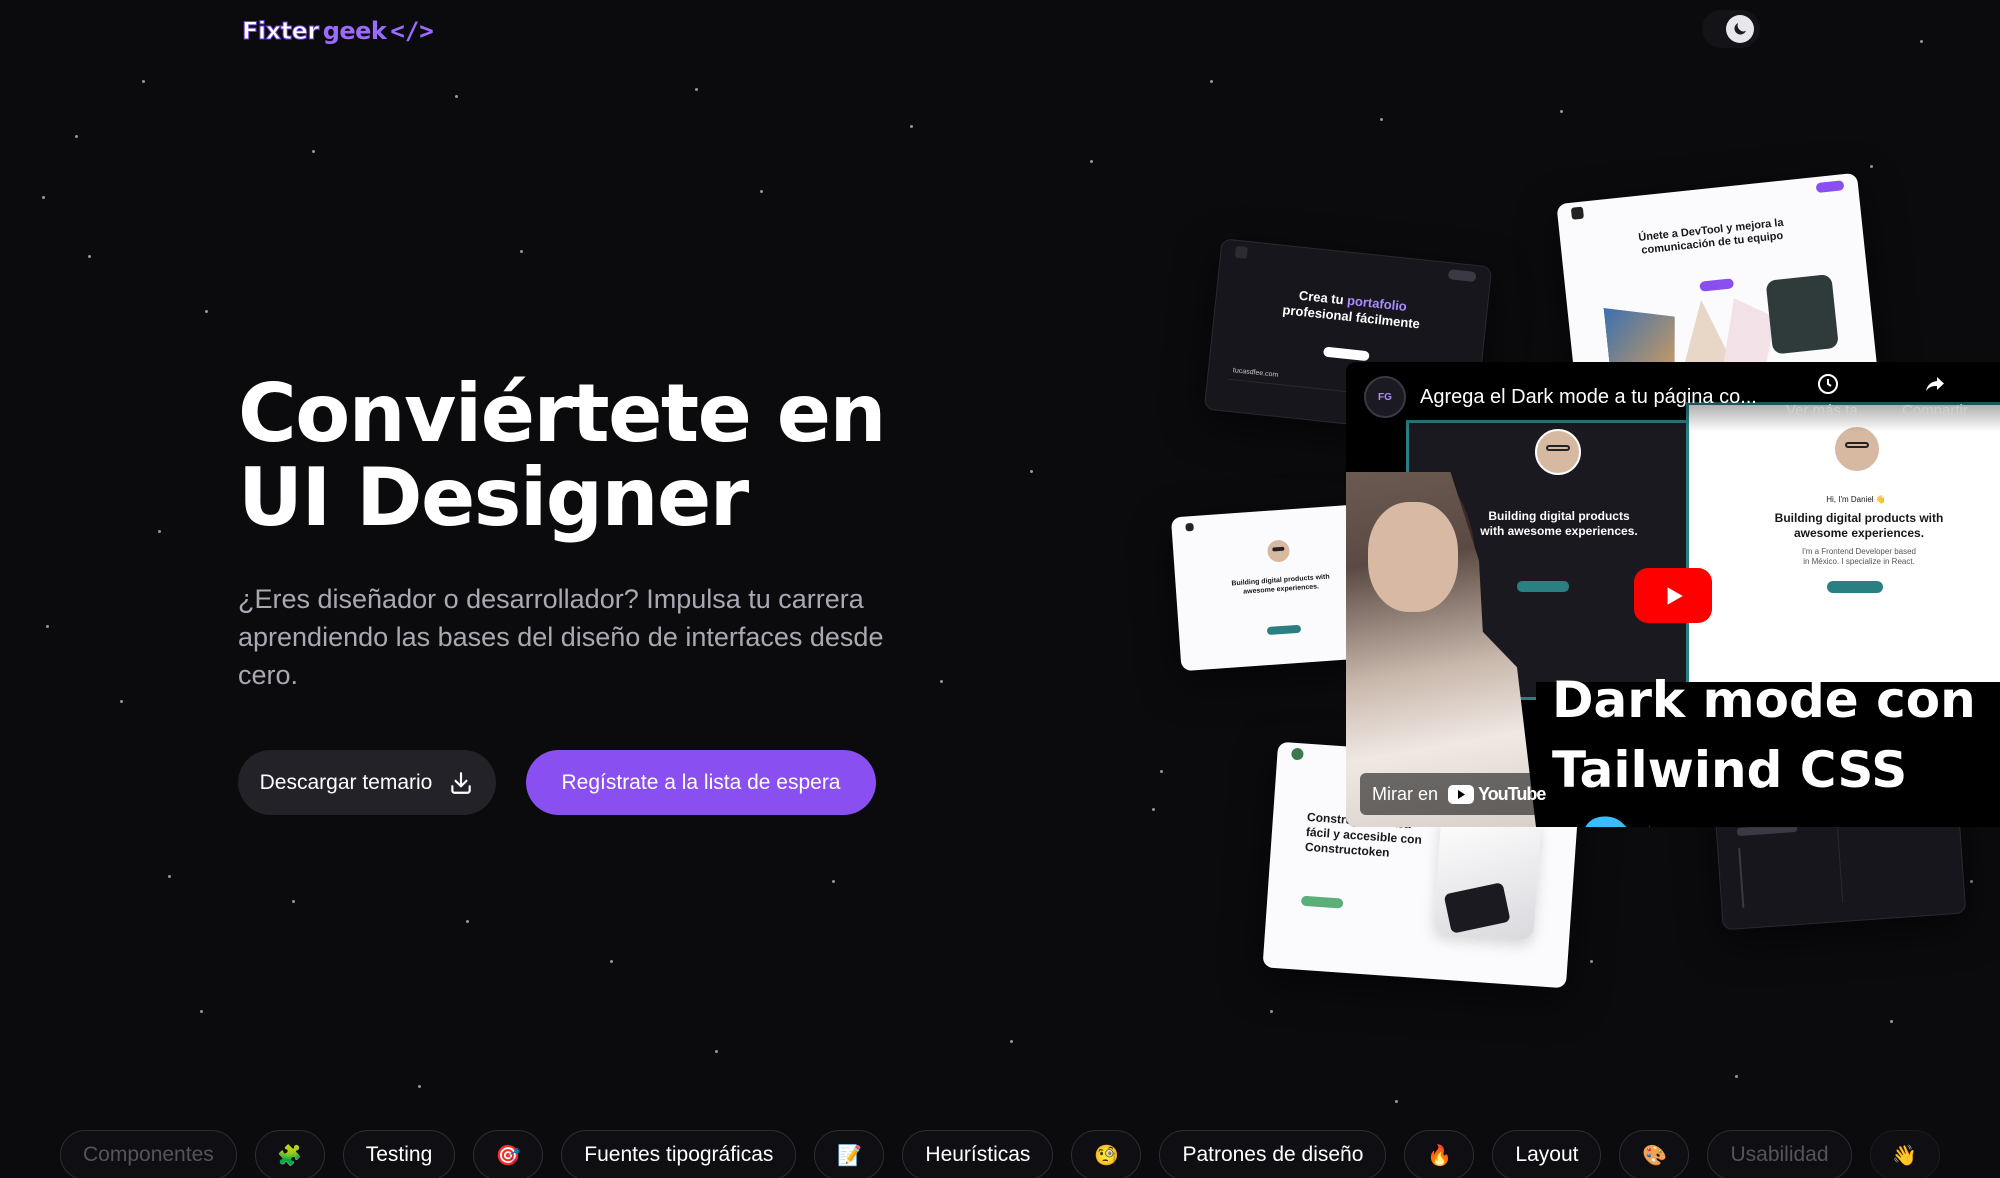  Describe the element at coordinates (1856, 499) in the screenshot. I see `light-preview-greeting: Hi, I'm Daniel 👋` at that location.